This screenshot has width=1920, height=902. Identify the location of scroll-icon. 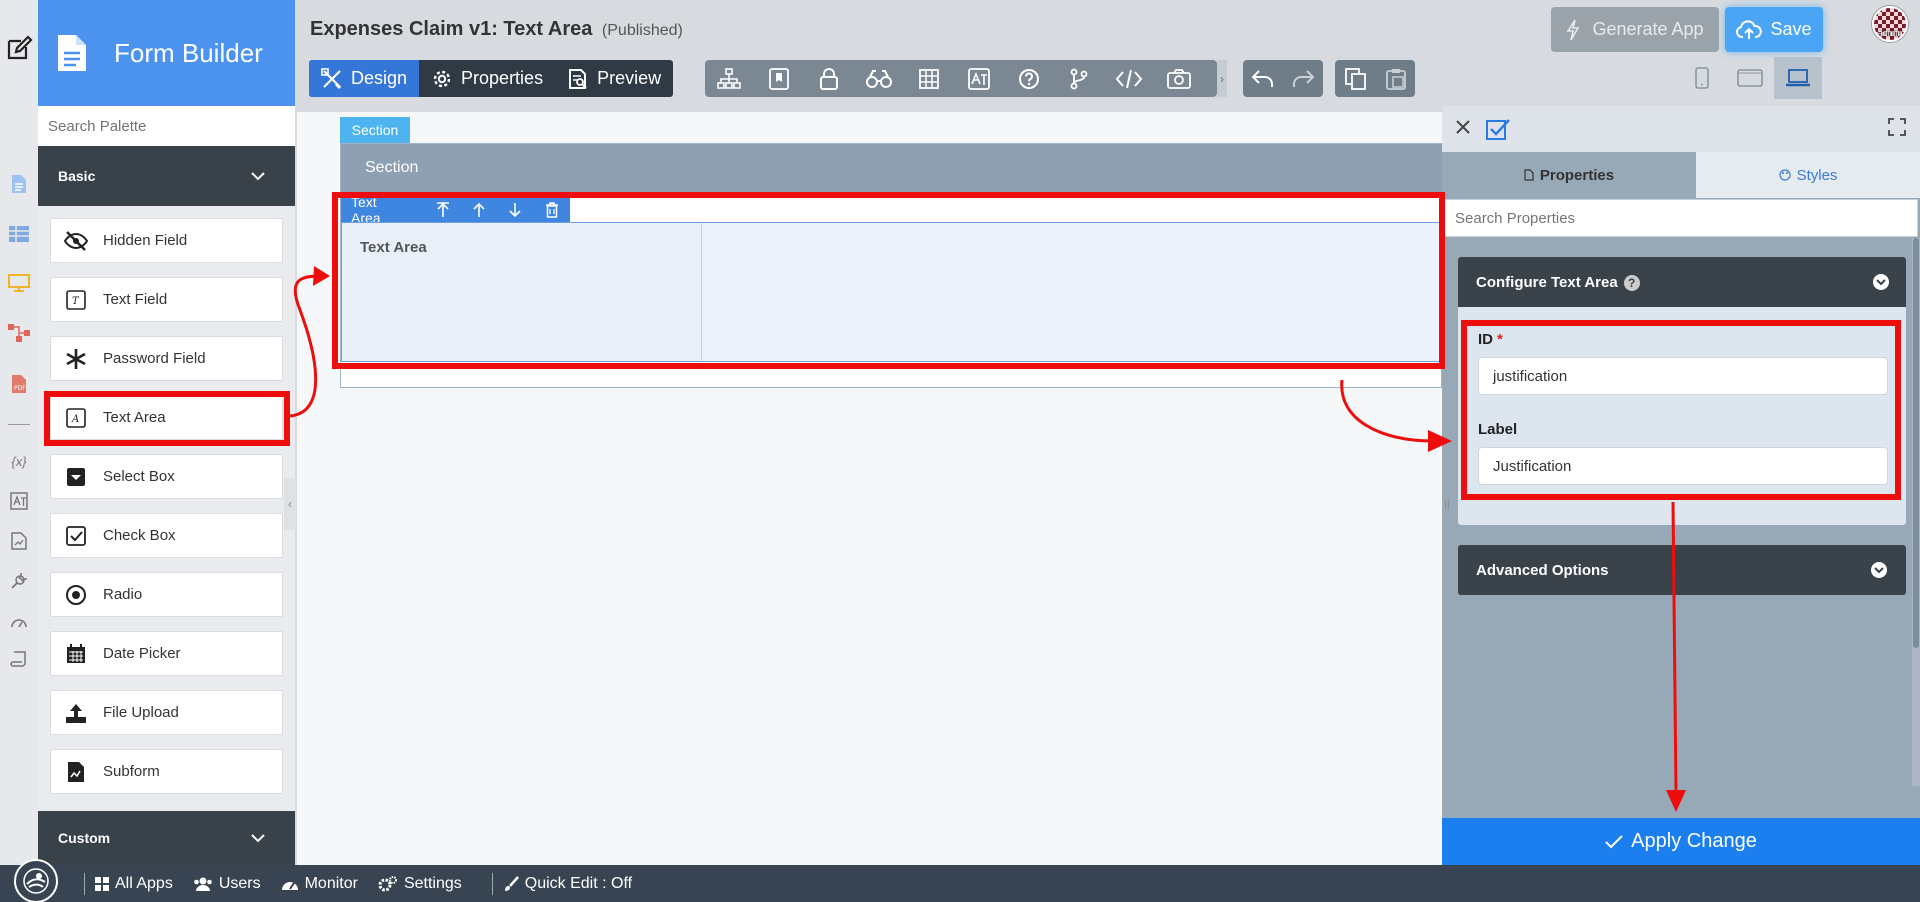
(19, 659).